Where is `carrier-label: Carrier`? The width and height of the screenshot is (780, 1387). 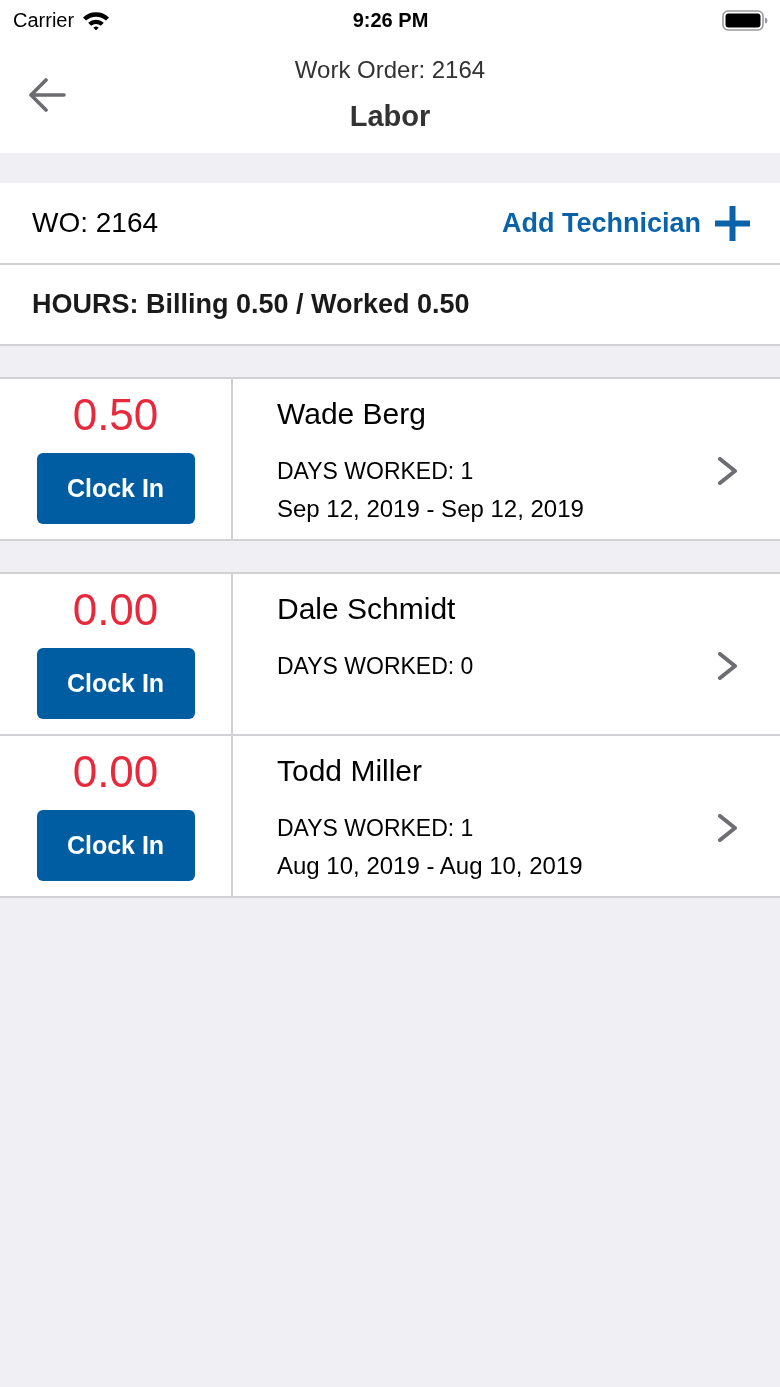 carrier-label: Carrier is located at coordinates (44, 20).